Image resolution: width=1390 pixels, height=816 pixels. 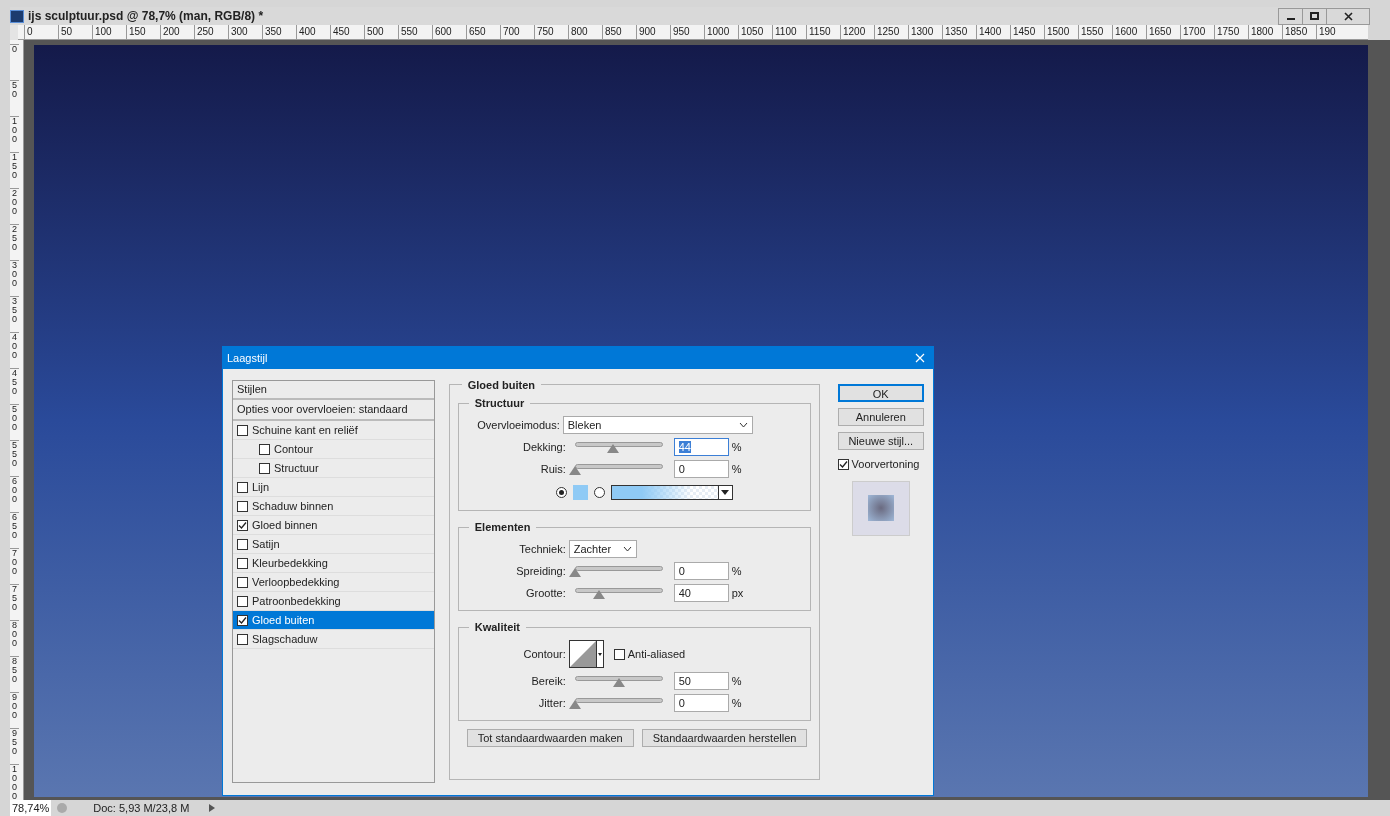 What do you see at coordinates (550, 738) in the screenshot?
I see `defaults-button: Tot standaardwaarden maken` at bounding box center [550, 738].